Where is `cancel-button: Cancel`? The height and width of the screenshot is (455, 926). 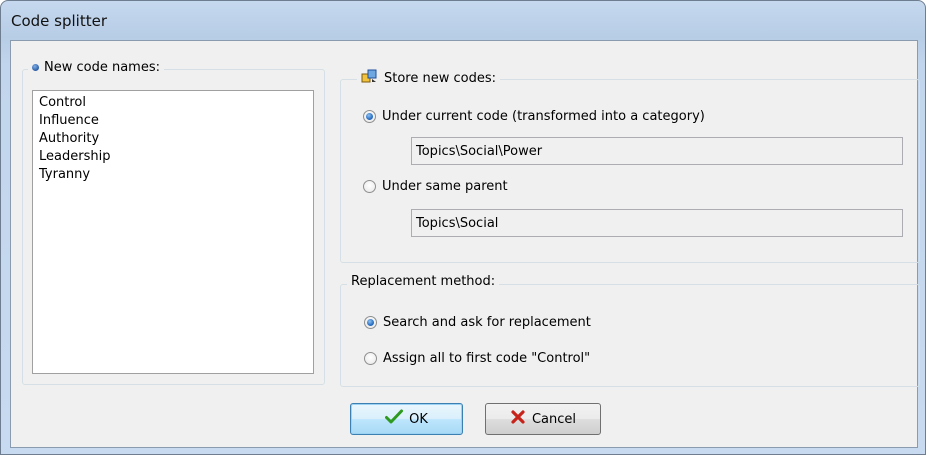
cancel-button: Cancel is located at coordinates (543, 419).